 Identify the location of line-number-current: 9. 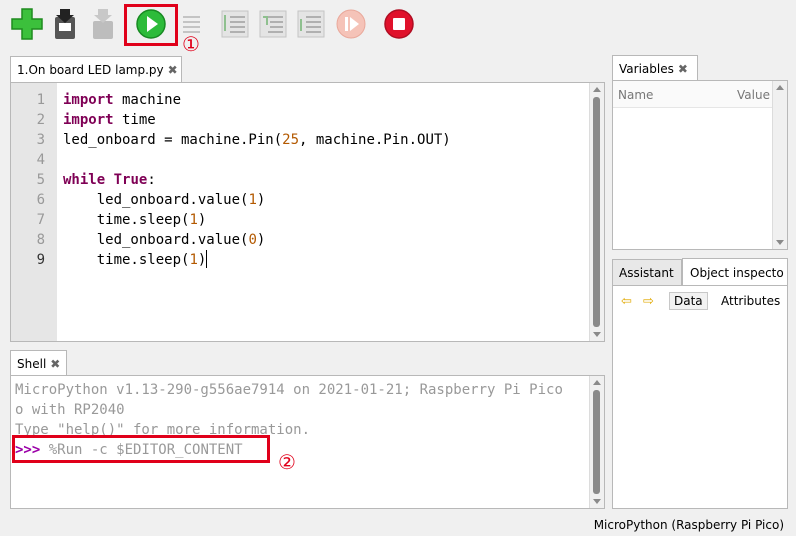
(40, 260).